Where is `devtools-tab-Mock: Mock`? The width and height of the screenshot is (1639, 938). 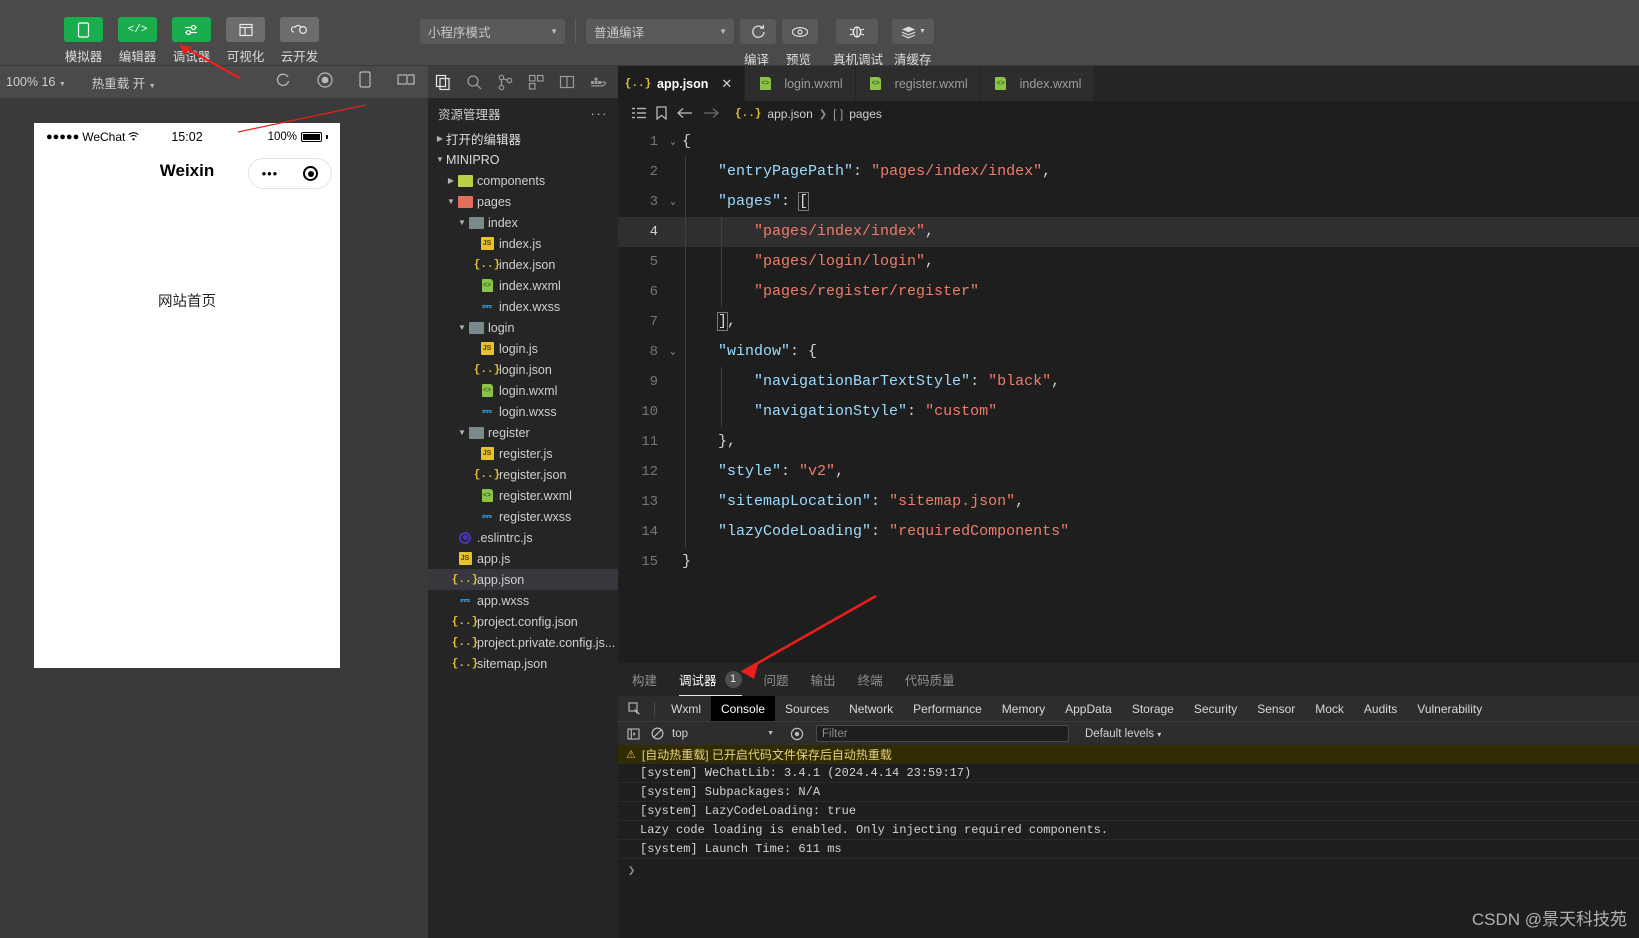
devtools-tab-Mock: Mock is located at coordinates (1329, 708).